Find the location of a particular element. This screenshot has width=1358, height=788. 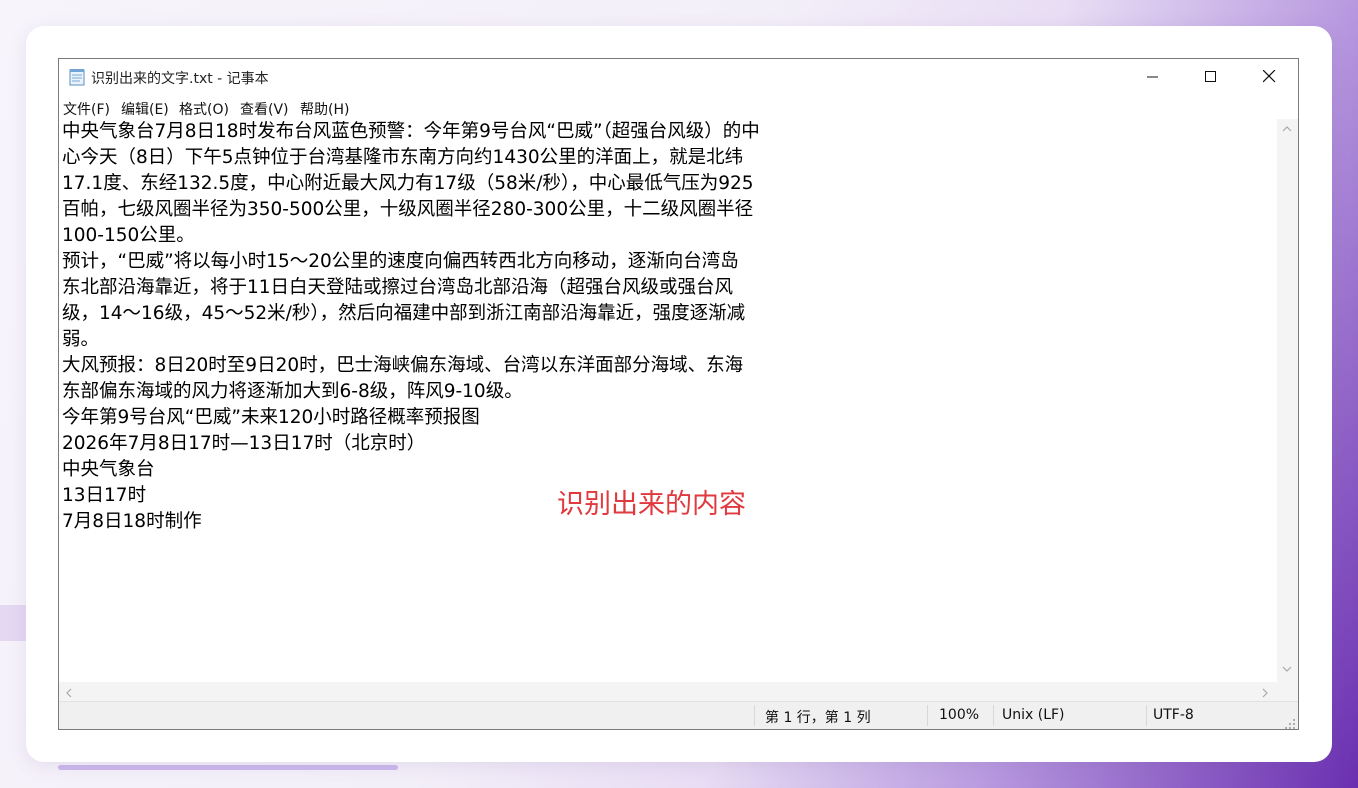

text-line: 东北部沿海靠近，将于11日白天登陆或擦过台湾岛北部沿海（超强台风级或强台风 is located at coordinates (398, 287).